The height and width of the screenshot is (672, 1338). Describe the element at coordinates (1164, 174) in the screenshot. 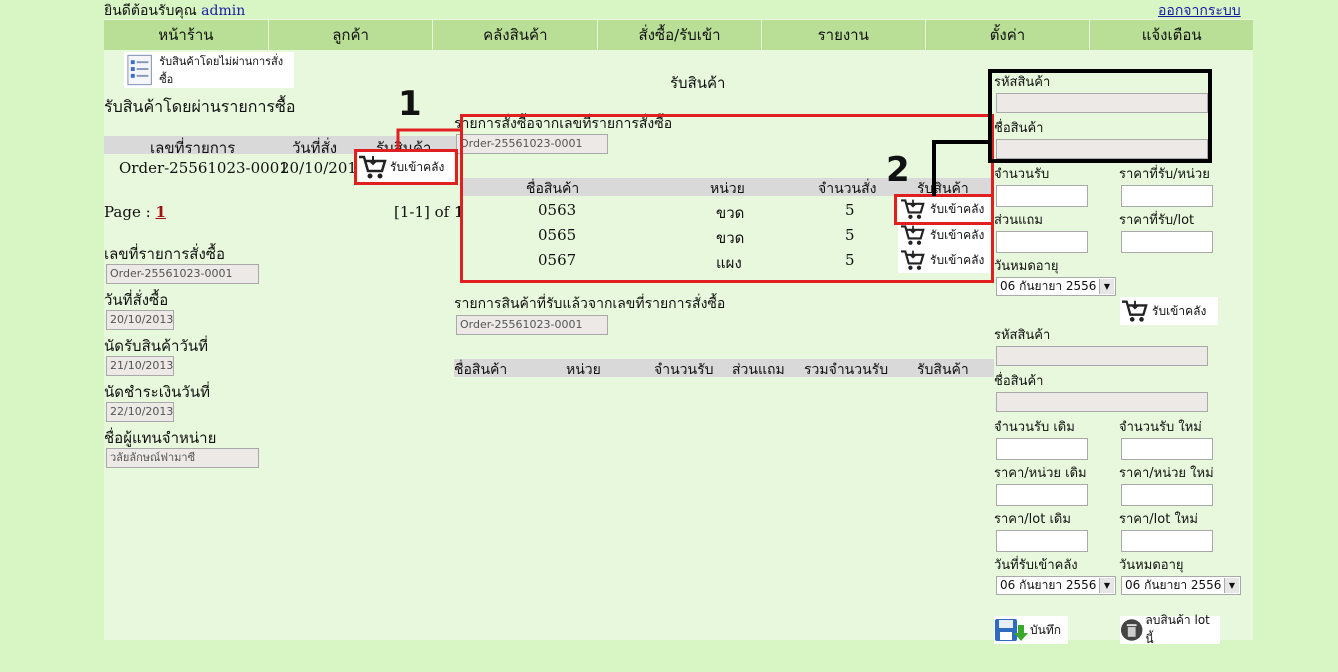

I see `price-unit-label: ราคาที่รับ/หน่วย` at that location.